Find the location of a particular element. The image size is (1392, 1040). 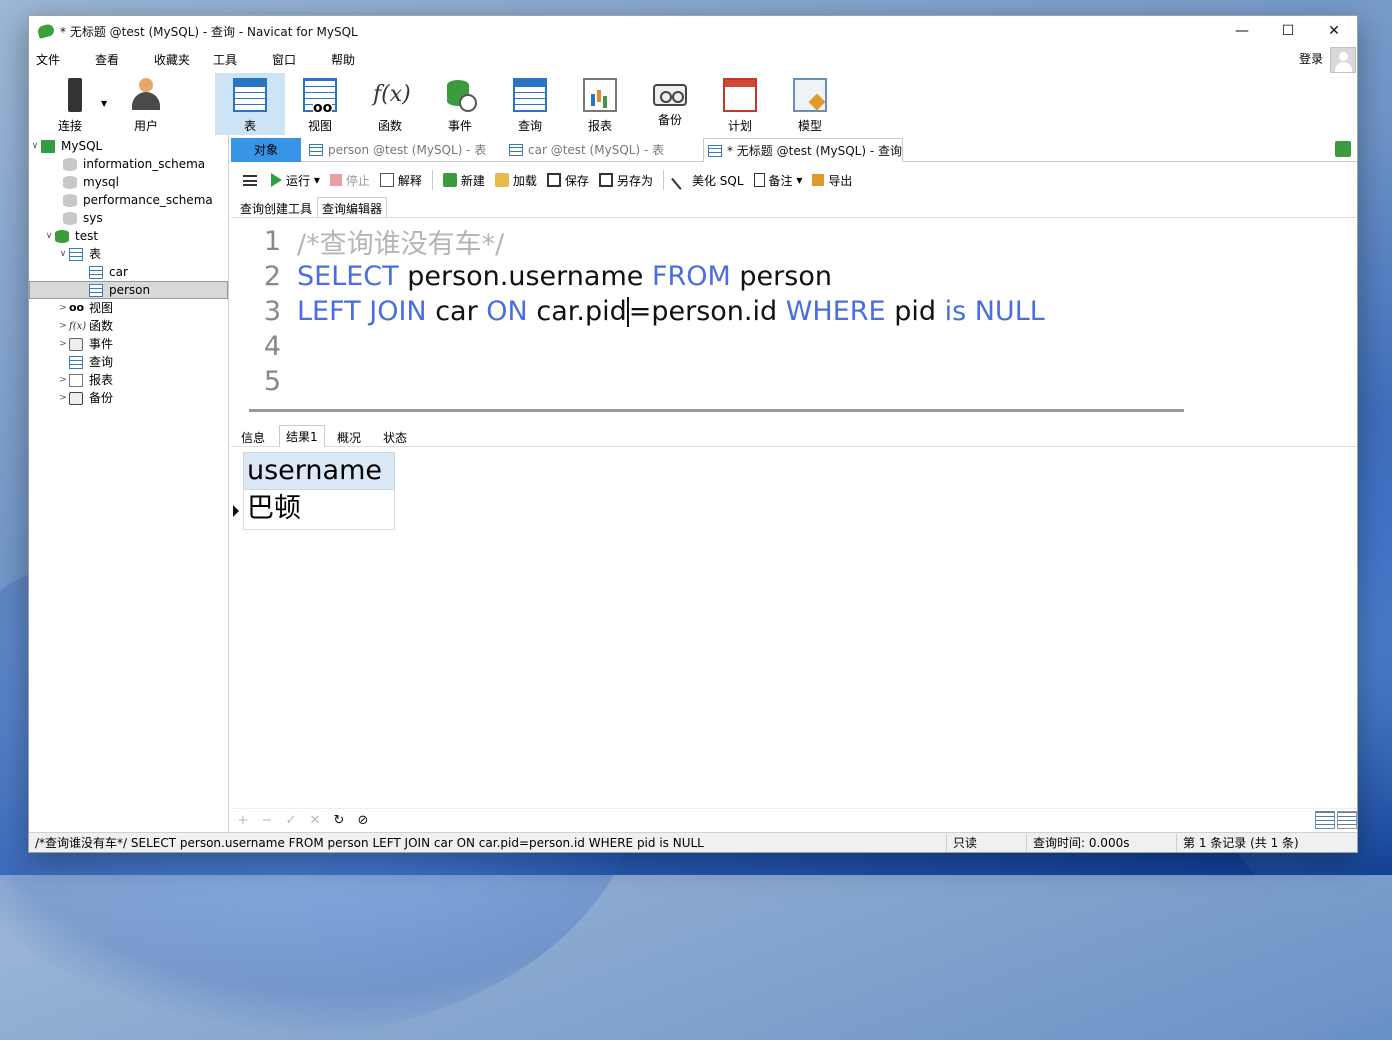

toolbar-connect-button: 连接 is located at coordinates (70, 104).